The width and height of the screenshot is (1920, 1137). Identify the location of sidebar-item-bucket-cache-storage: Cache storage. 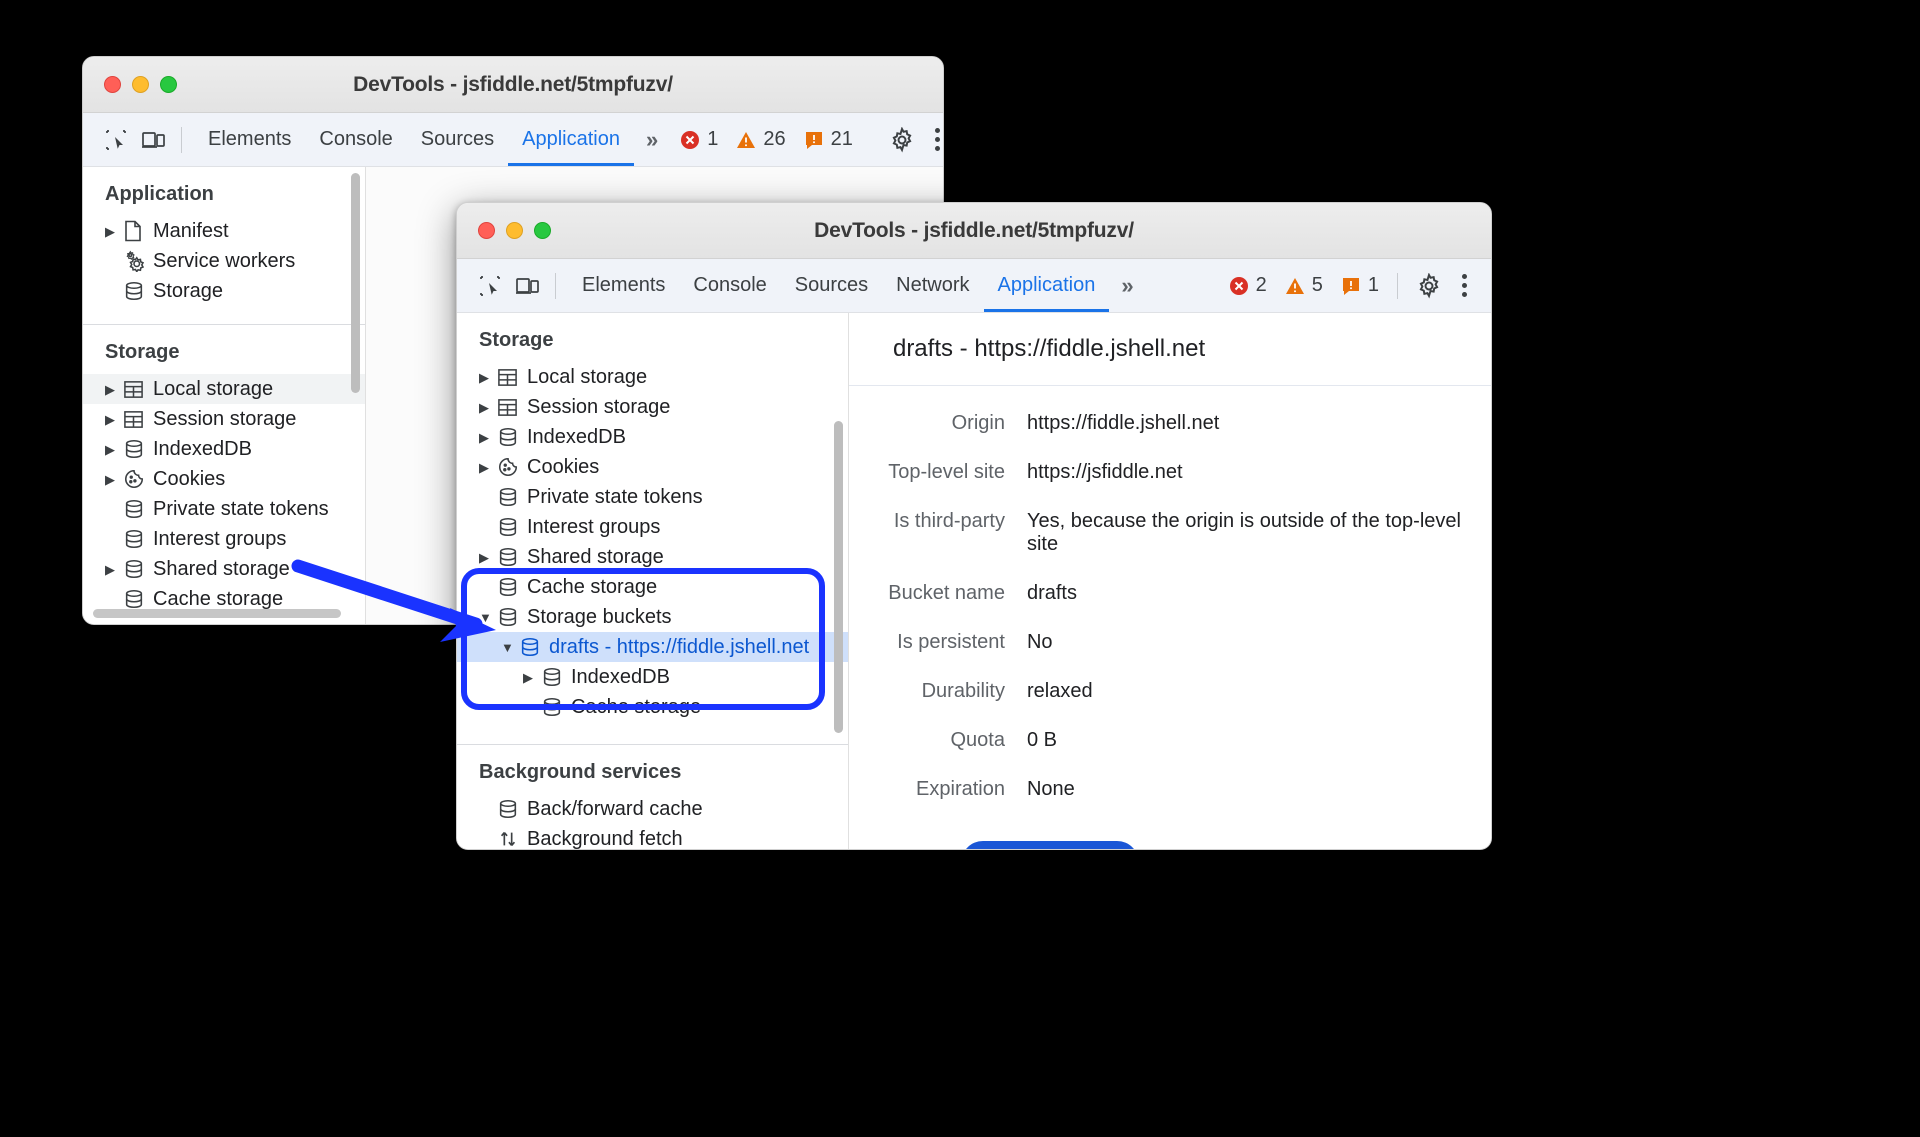
(652, 707).